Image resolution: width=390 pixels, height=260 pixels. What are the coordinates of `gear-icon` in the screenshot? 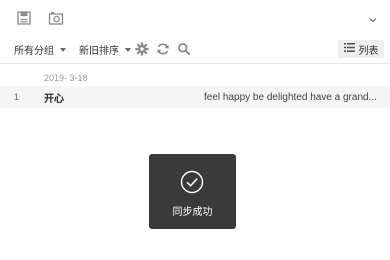 It's located at (142, 49).